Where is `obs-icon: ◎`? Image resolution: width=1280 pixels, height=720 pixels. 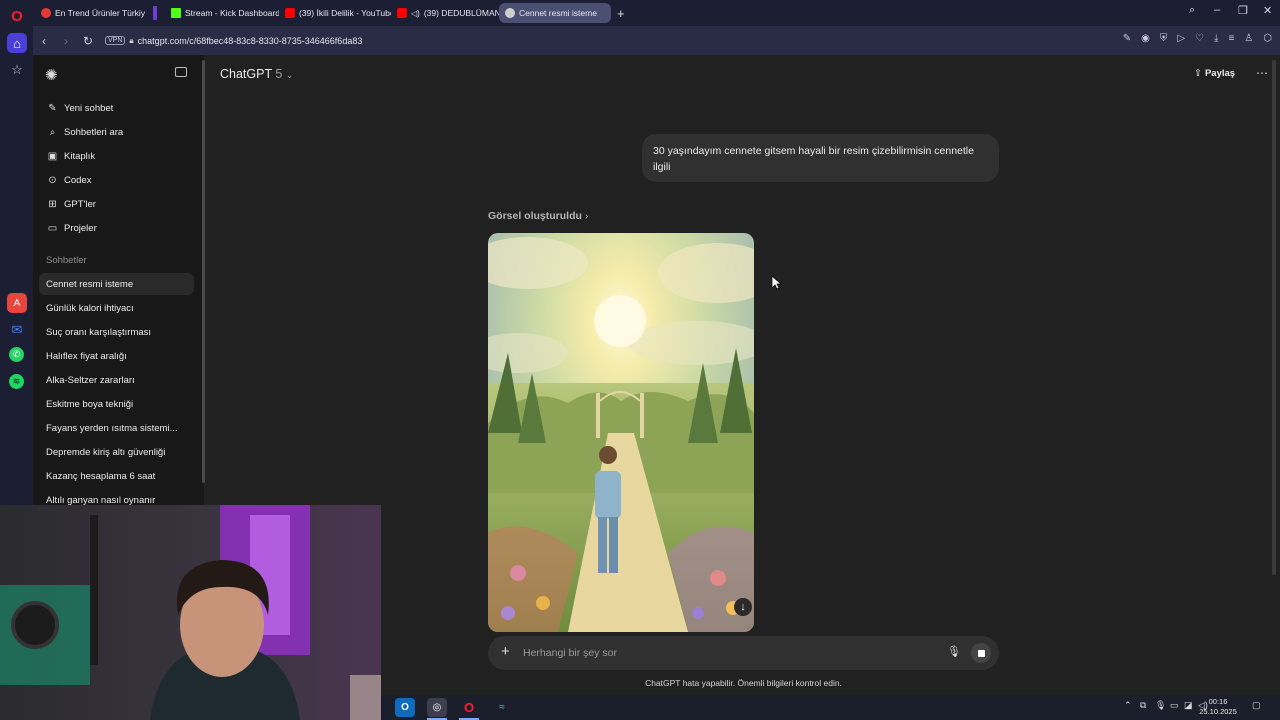
obs-icon: ◎ is located at coordinates (437, 707).